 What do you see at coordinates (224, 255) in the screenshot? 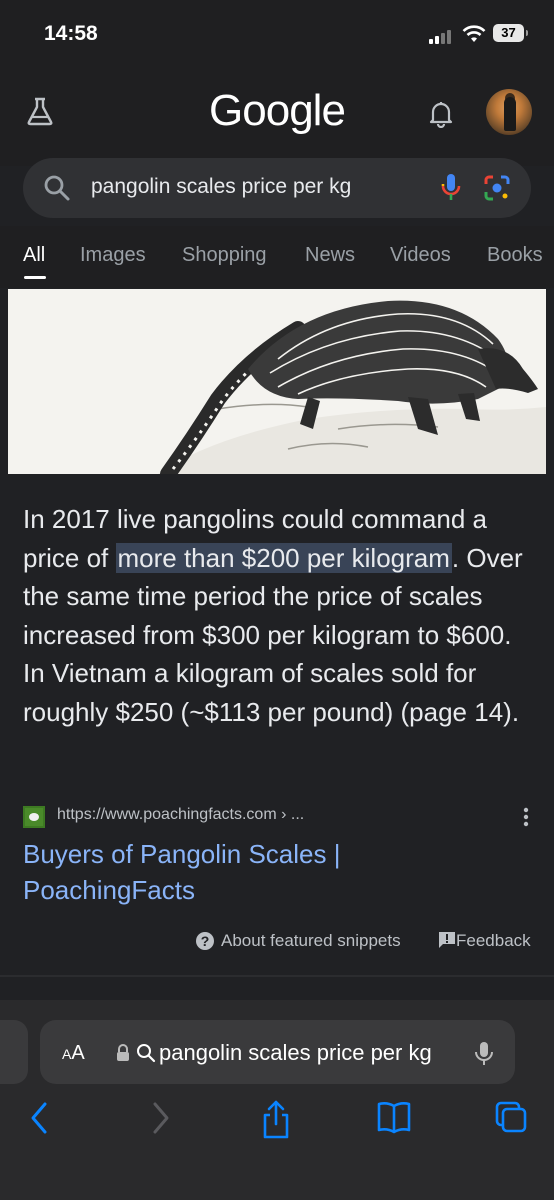
I see `tab-shopping: Shopping` at bounding box center [224, 255].